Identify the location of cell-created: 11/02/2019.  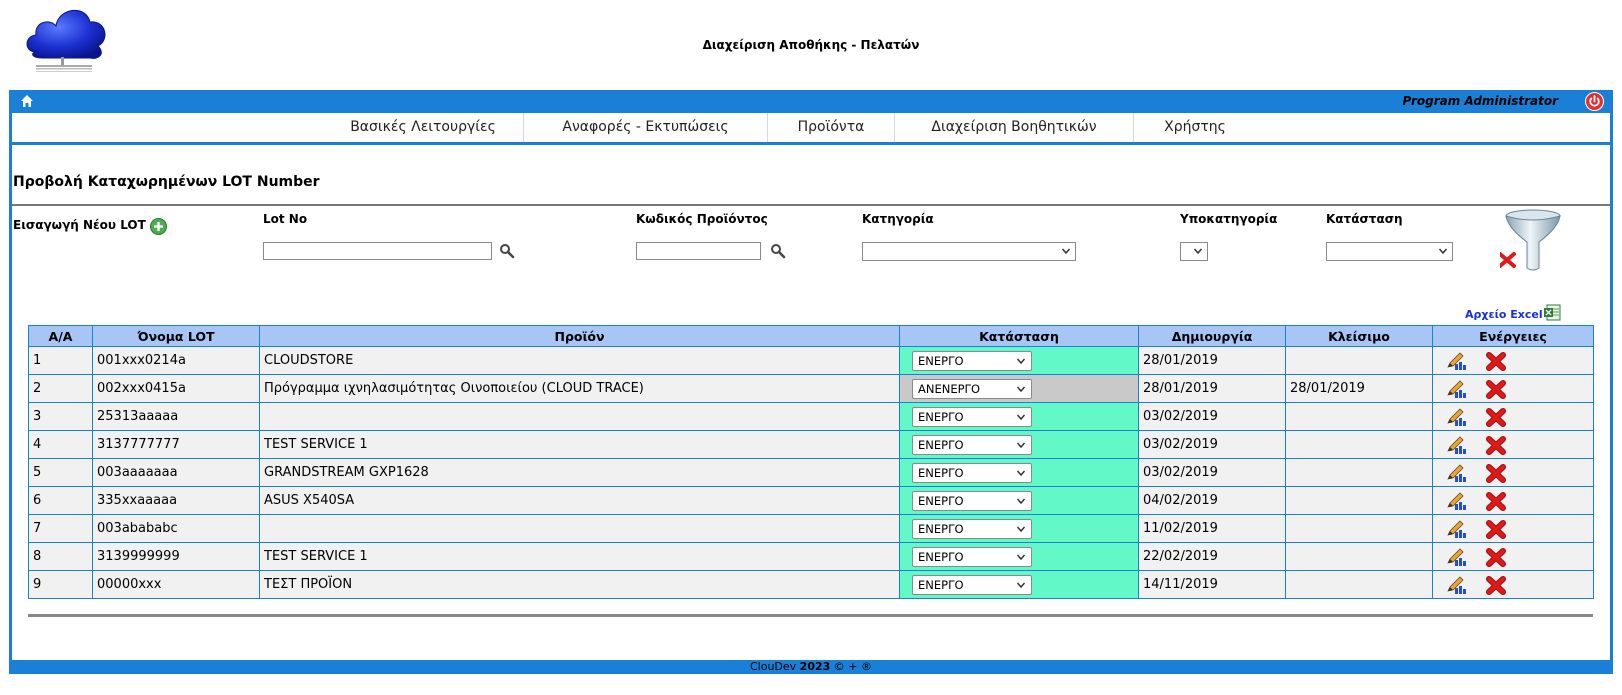
(1212, 528).